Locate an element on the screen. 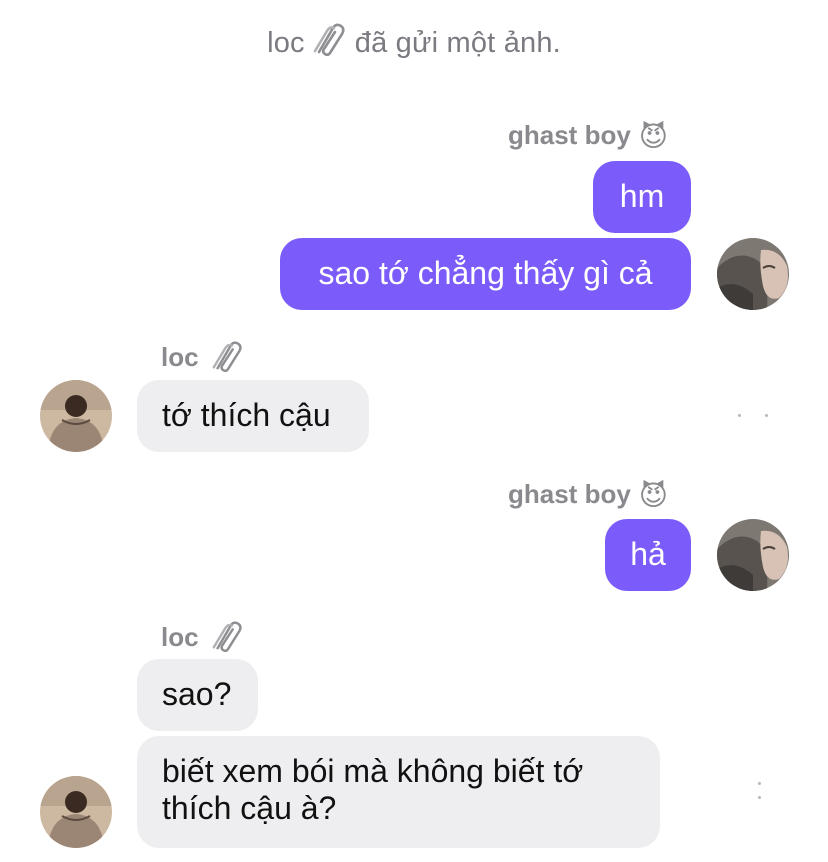 The width and height of the screenshot is (828, 862). message-line: thích cậu à? is located at coordinates (249, 808).